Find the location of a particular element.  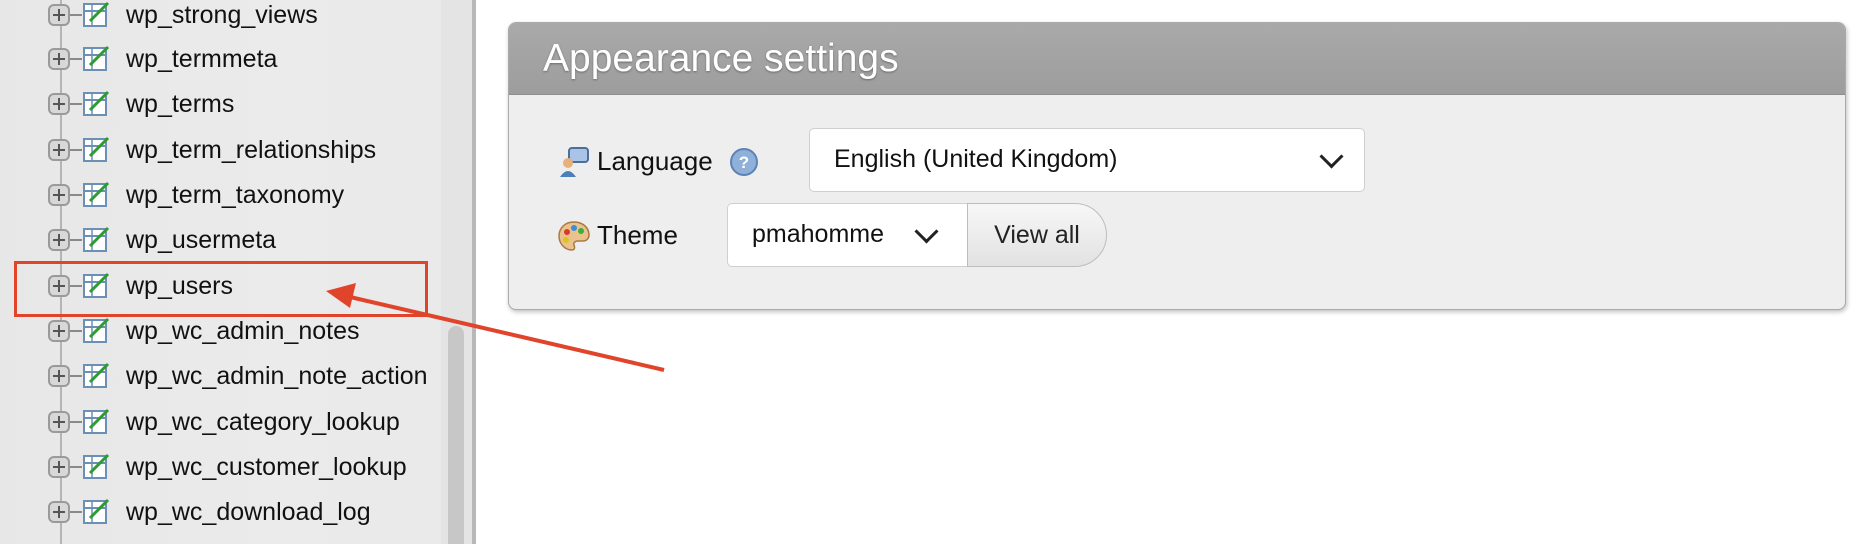

navigation-divider is located at coordinates (474, 272).